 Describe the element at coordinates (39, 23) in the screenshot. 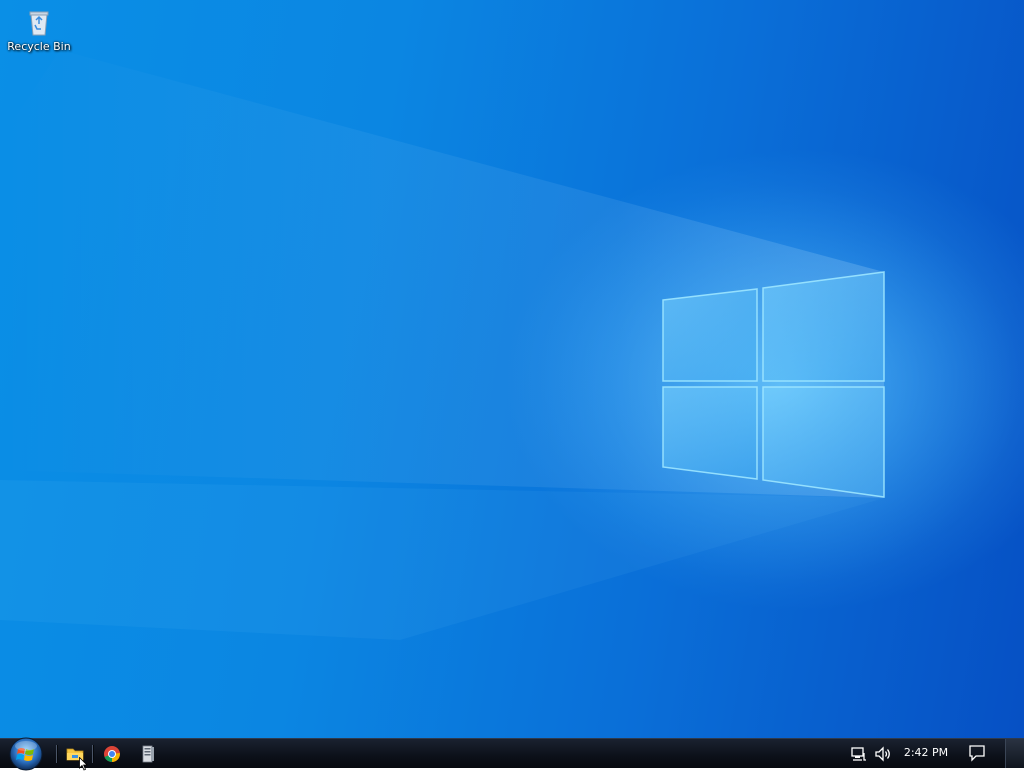

I see `recycle-bin-icon` at that location.